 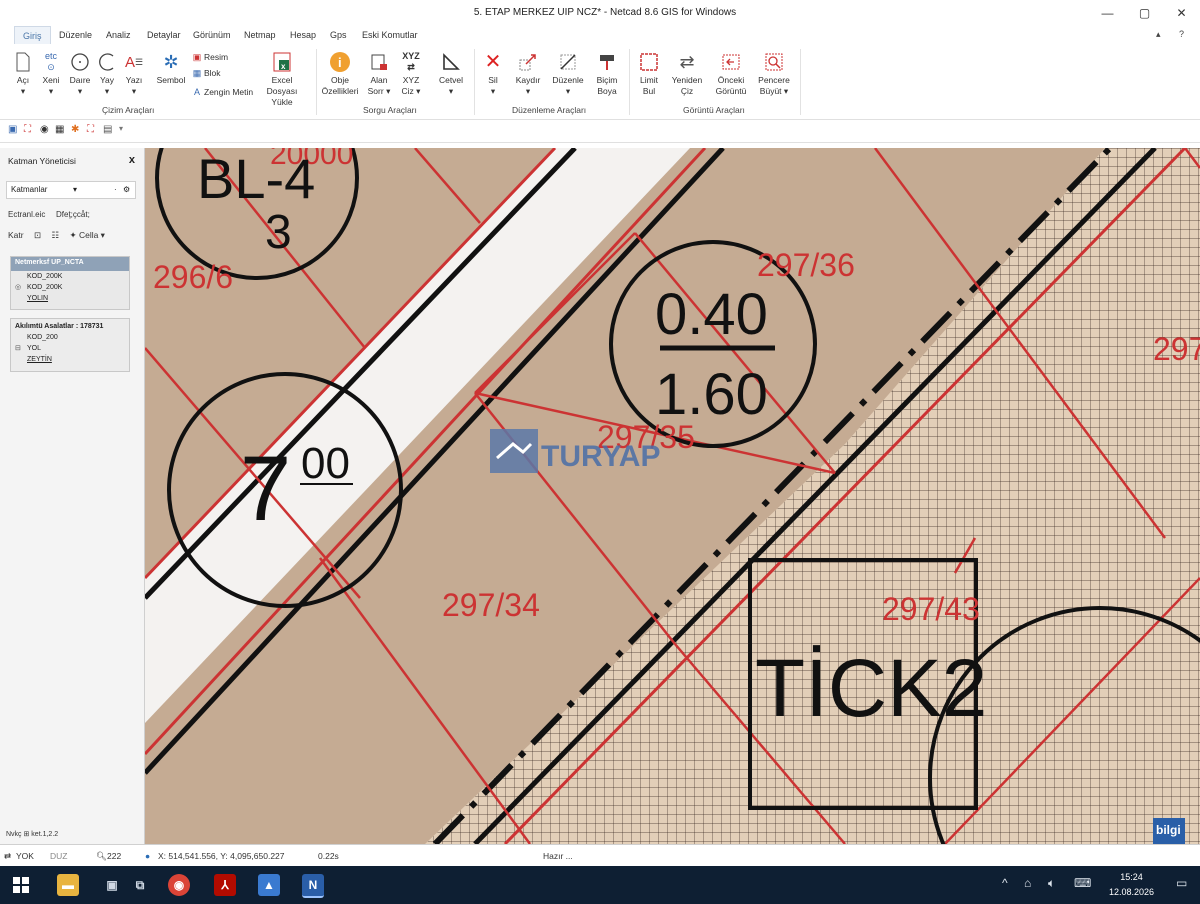 What do you see at coordinates (21, 885) in the screenshot?
I see `windows-start-icon` at bounding box center [21, 885].